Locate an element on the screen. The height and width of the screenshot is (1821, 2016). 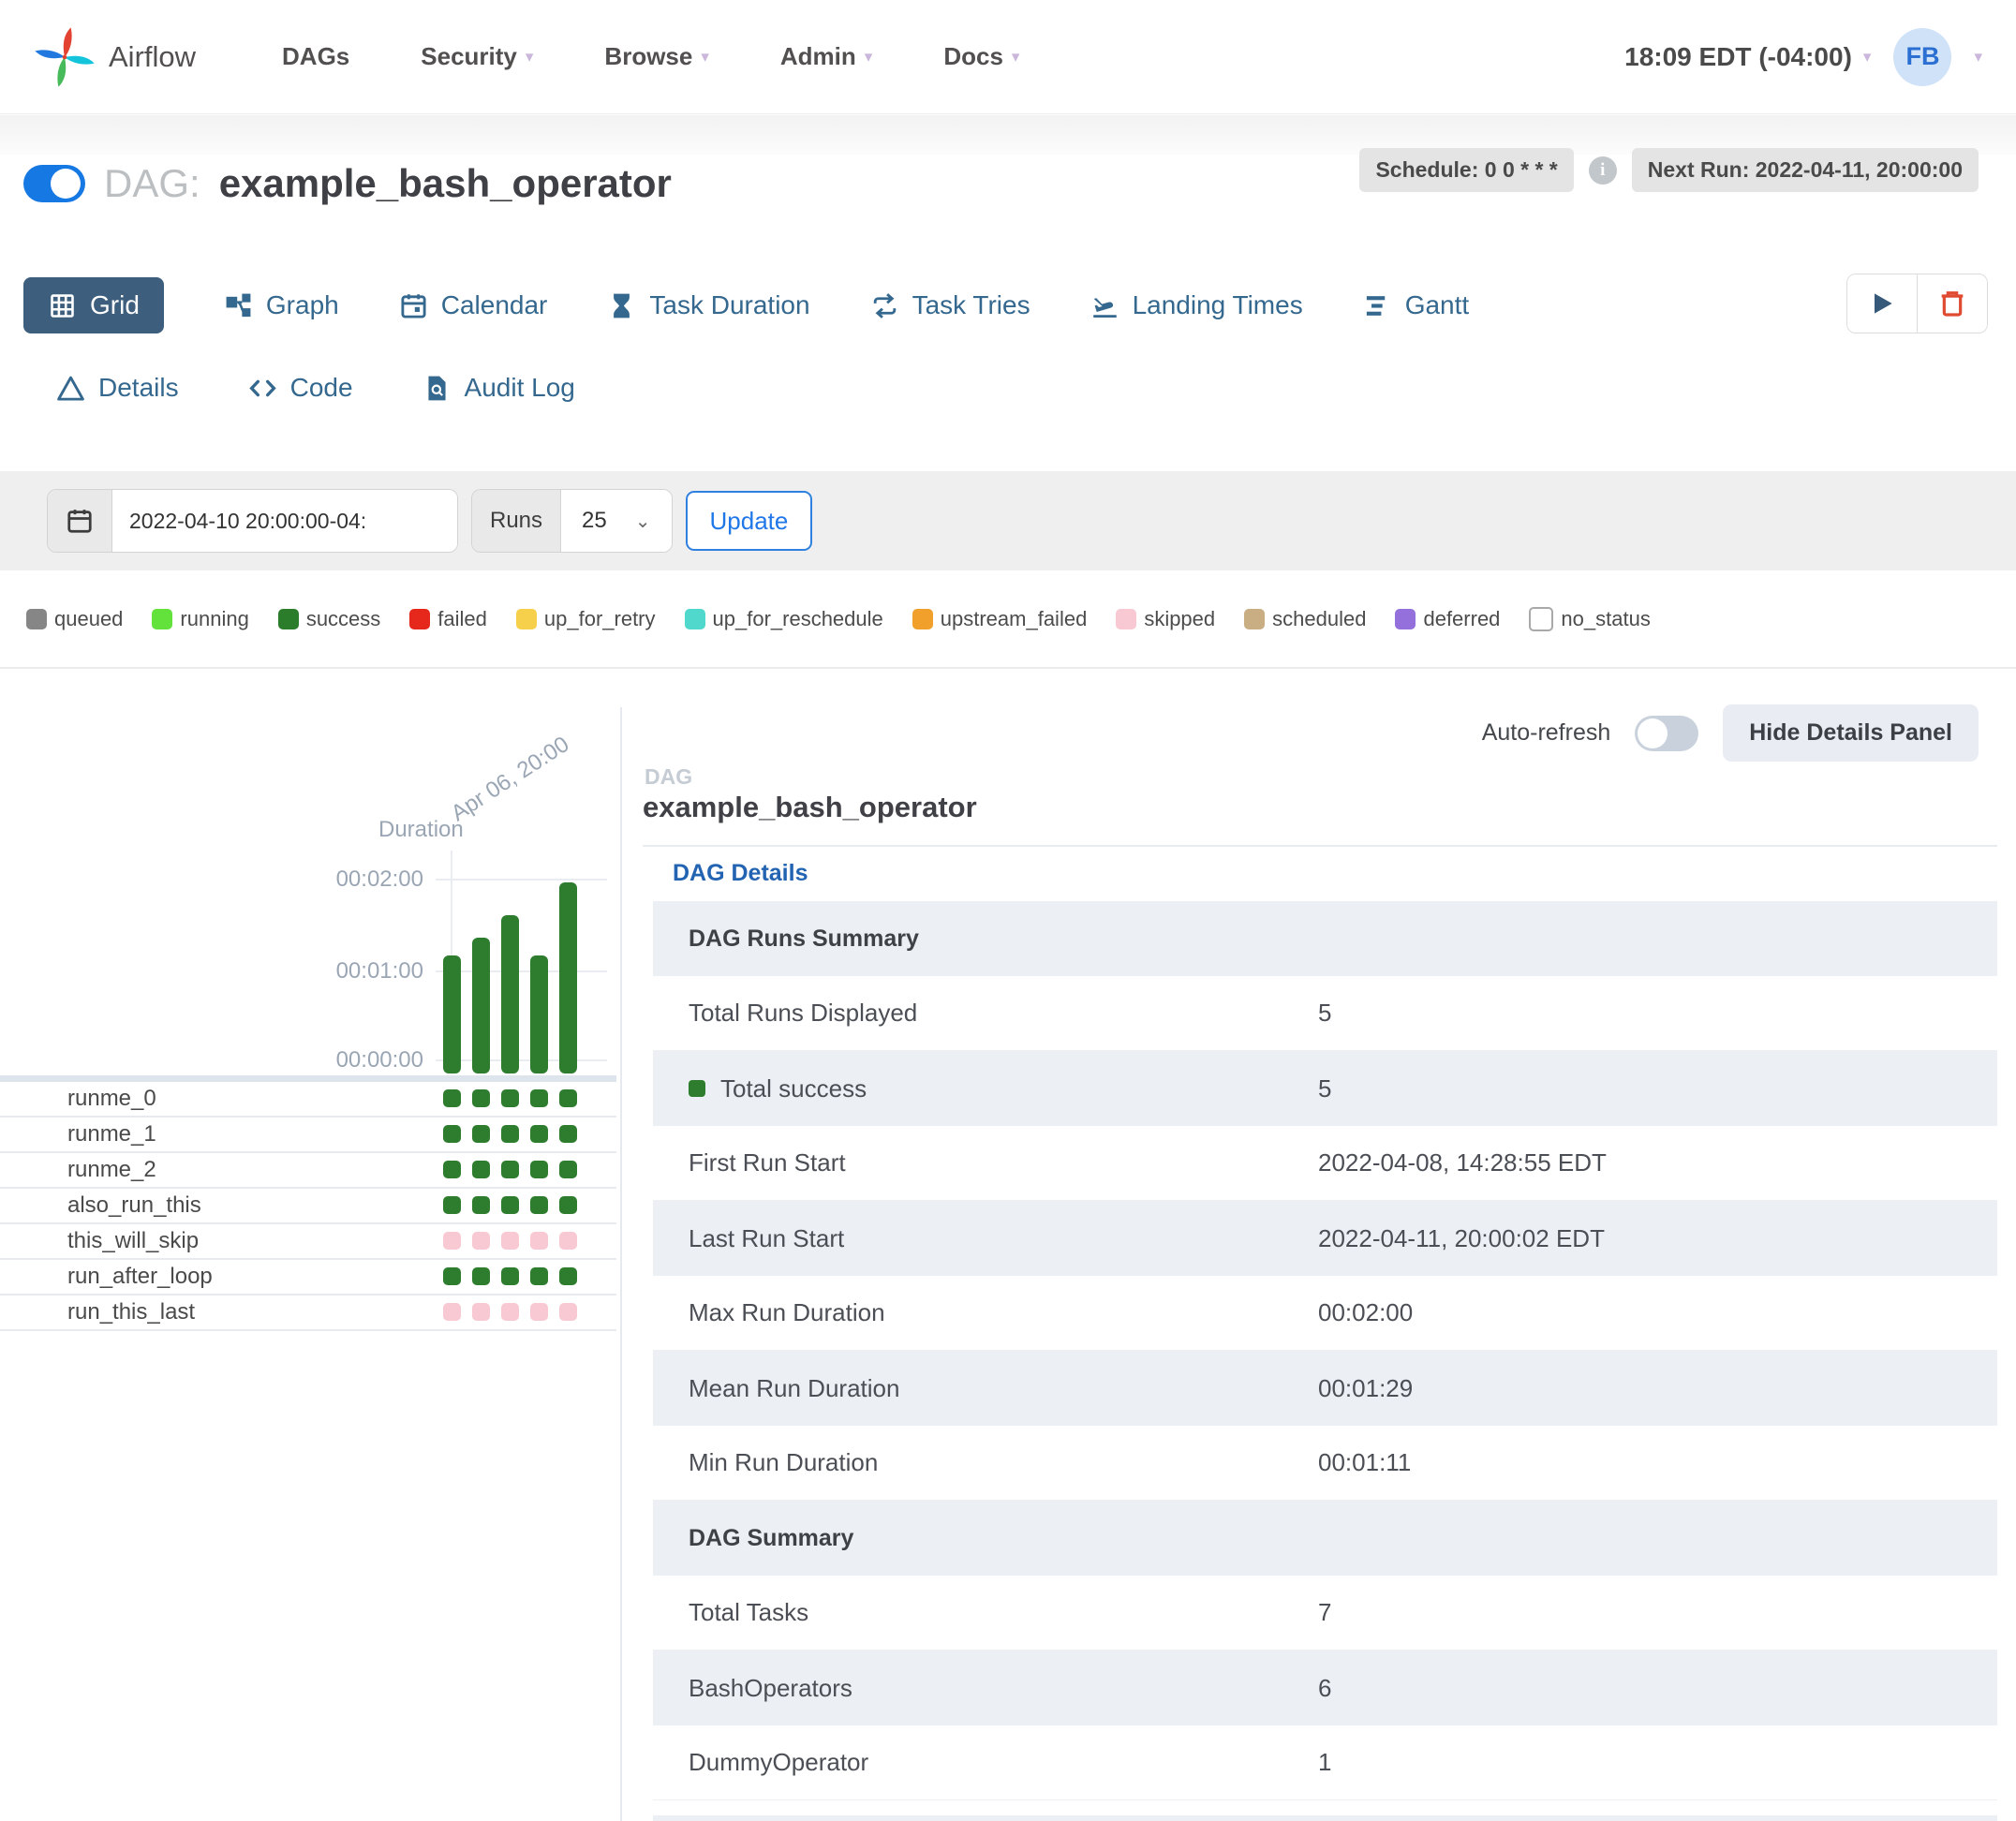
legend-label: upstream_failed is located at coordinates (1014, 618).